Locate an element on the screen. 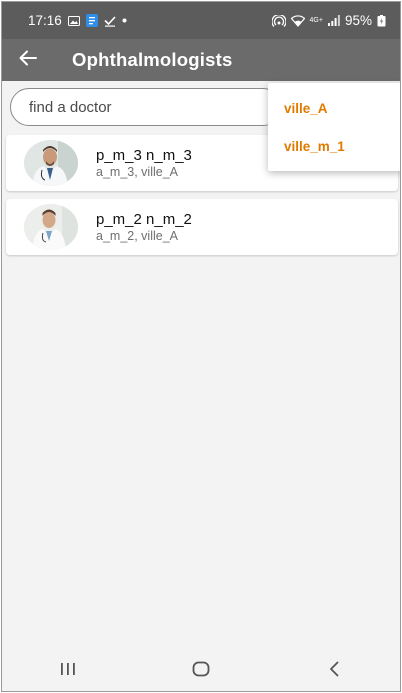  doctor-name: p_m_3 n_m_3 is located at coordinates (144, 155).